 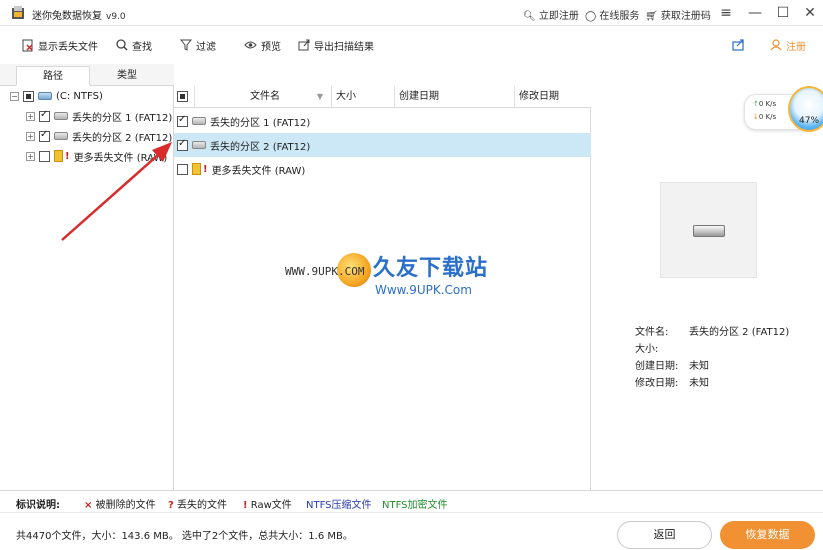 I want to click on collapse-icon: −, so click(x=14, y=96).